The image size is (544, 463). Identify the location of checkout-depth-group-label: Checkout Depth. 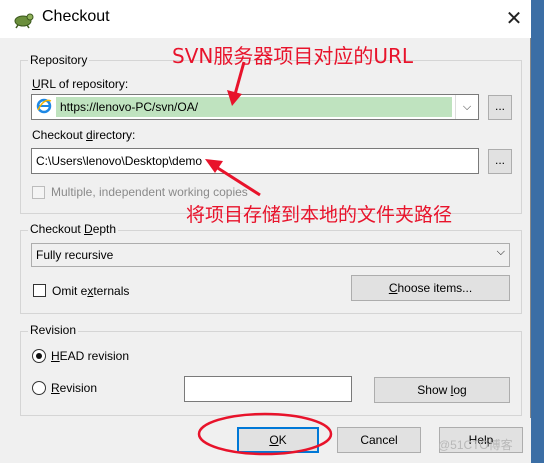
(73, 229).